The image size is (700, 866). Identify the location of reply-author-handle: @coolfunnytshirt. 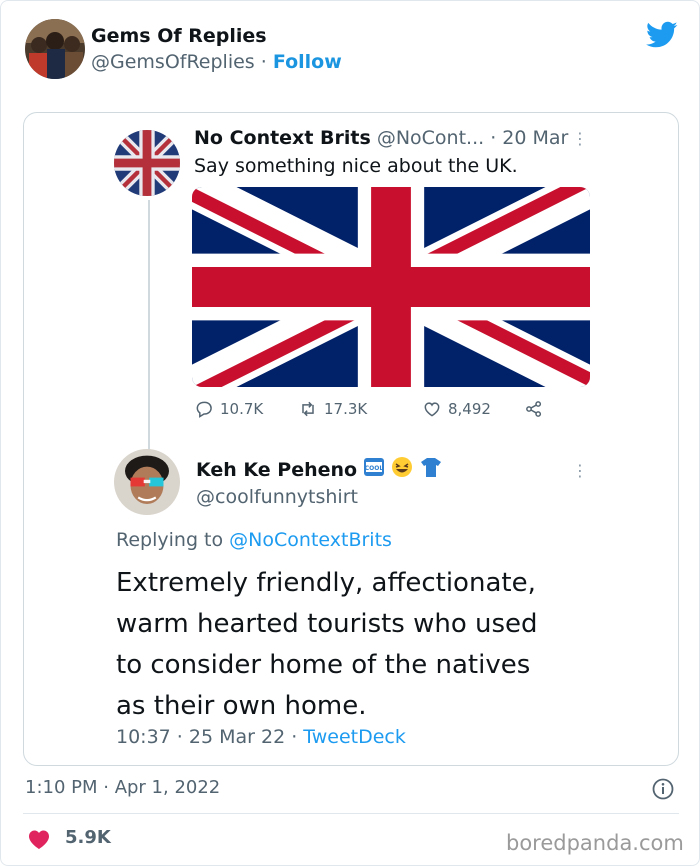
(277, 497).